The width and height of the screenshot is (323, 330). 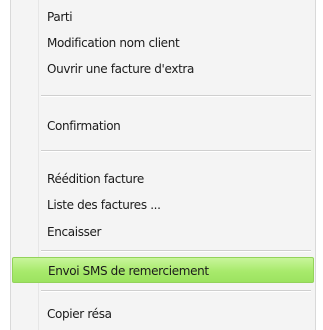 I want to click on menu-item-confirmation: Confirmation, so click(x=163, y=126).